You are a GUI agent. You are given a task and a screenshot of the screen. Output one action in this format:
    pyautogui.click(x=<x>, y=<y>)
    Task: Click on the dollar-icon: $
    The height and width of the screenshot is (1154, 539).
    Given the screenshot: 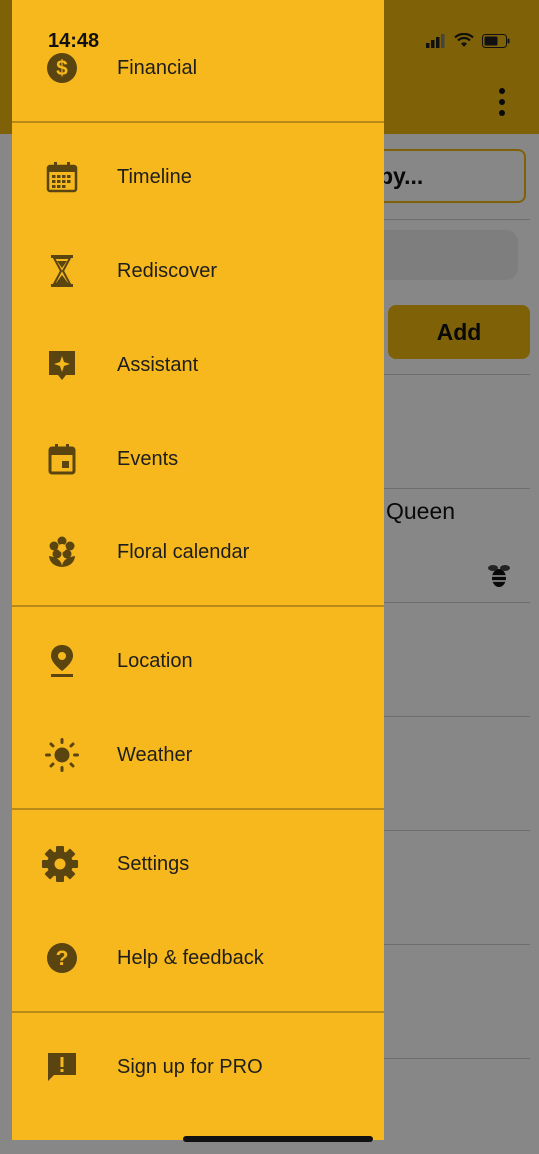 What is the action you would take?
    pyautogui.click(x=62, y=68)
    